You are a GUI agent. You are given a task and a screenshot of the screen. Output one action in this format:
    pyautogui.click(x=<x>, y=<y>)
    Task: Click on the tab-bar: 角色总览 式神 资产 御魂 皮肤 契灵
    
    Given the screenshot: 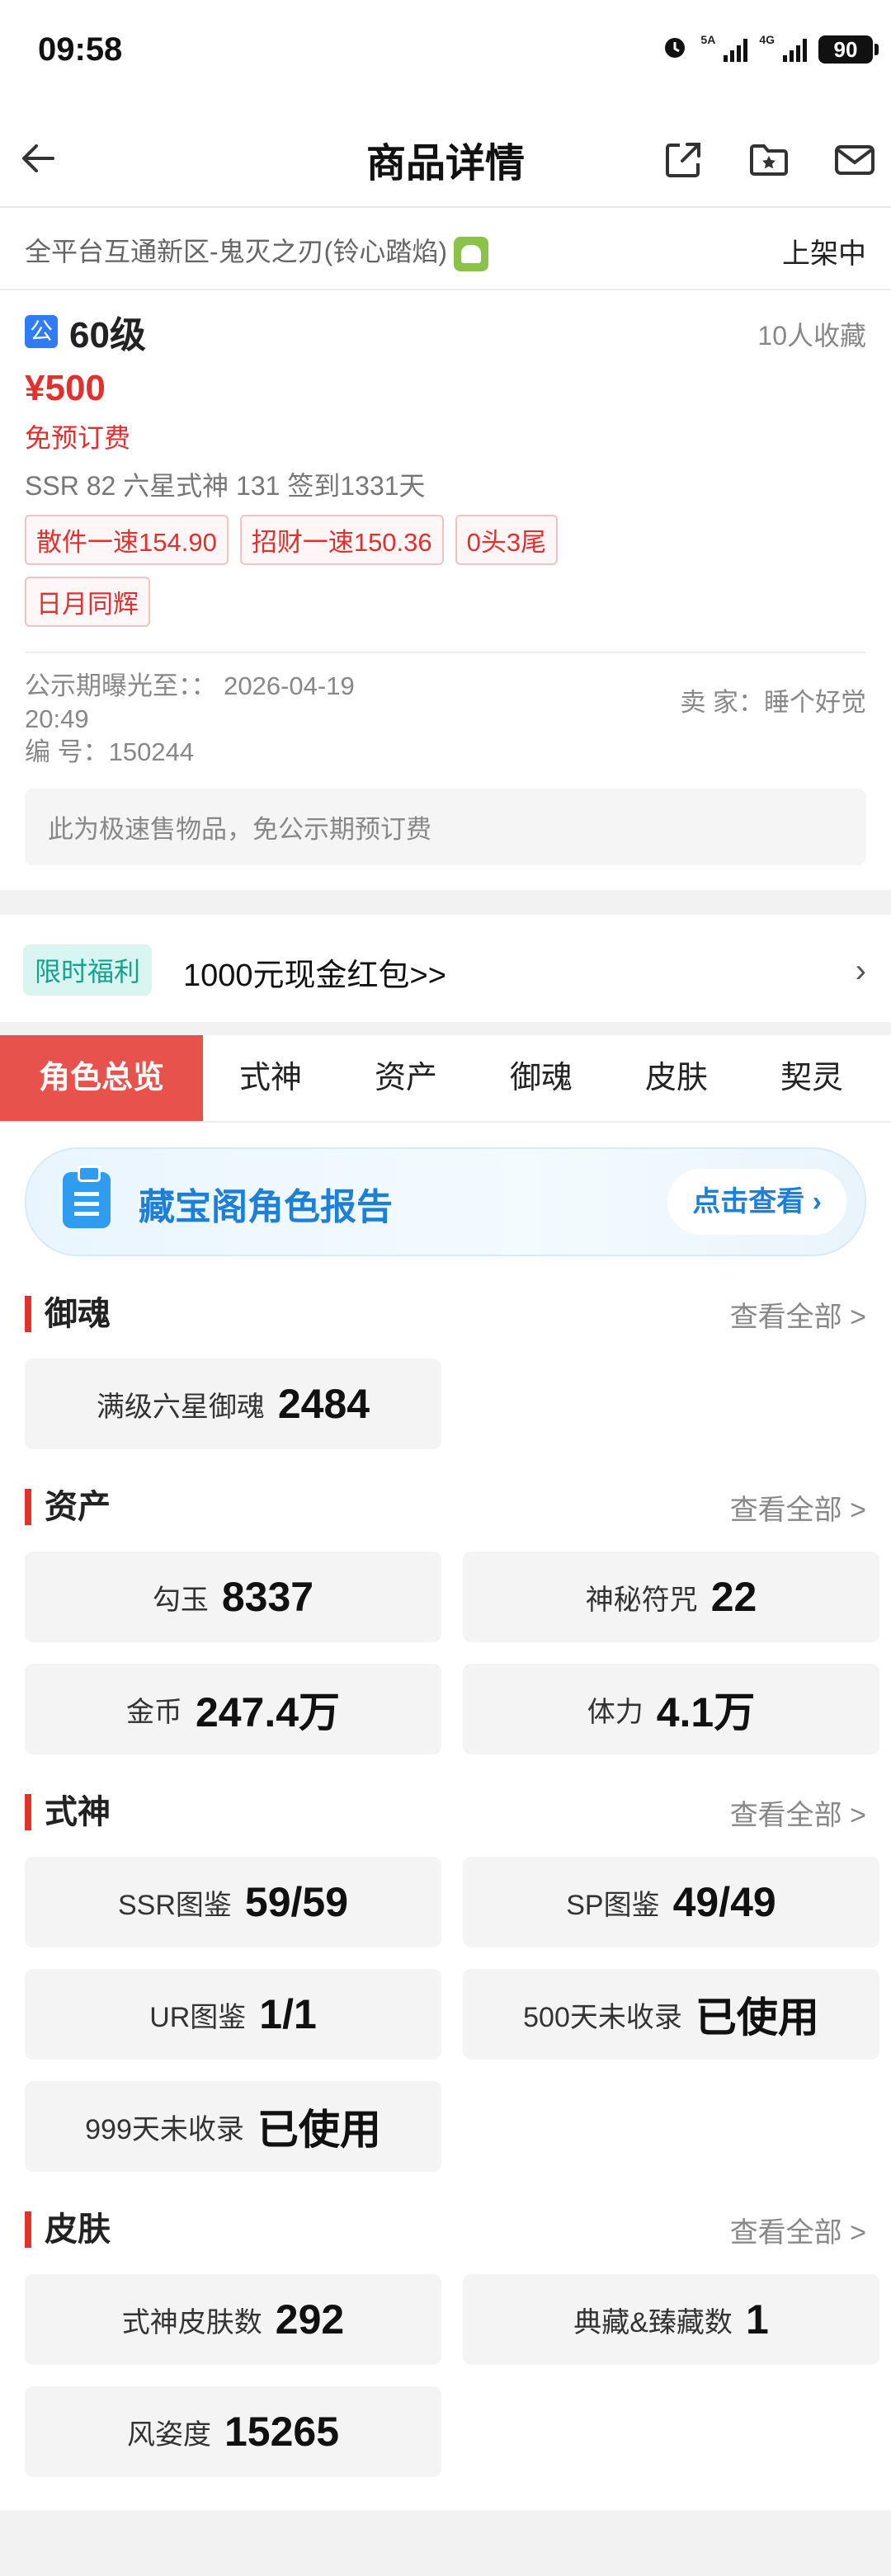 What is the action you would take?
    pyautogui.click(x=445, y=1079)
    